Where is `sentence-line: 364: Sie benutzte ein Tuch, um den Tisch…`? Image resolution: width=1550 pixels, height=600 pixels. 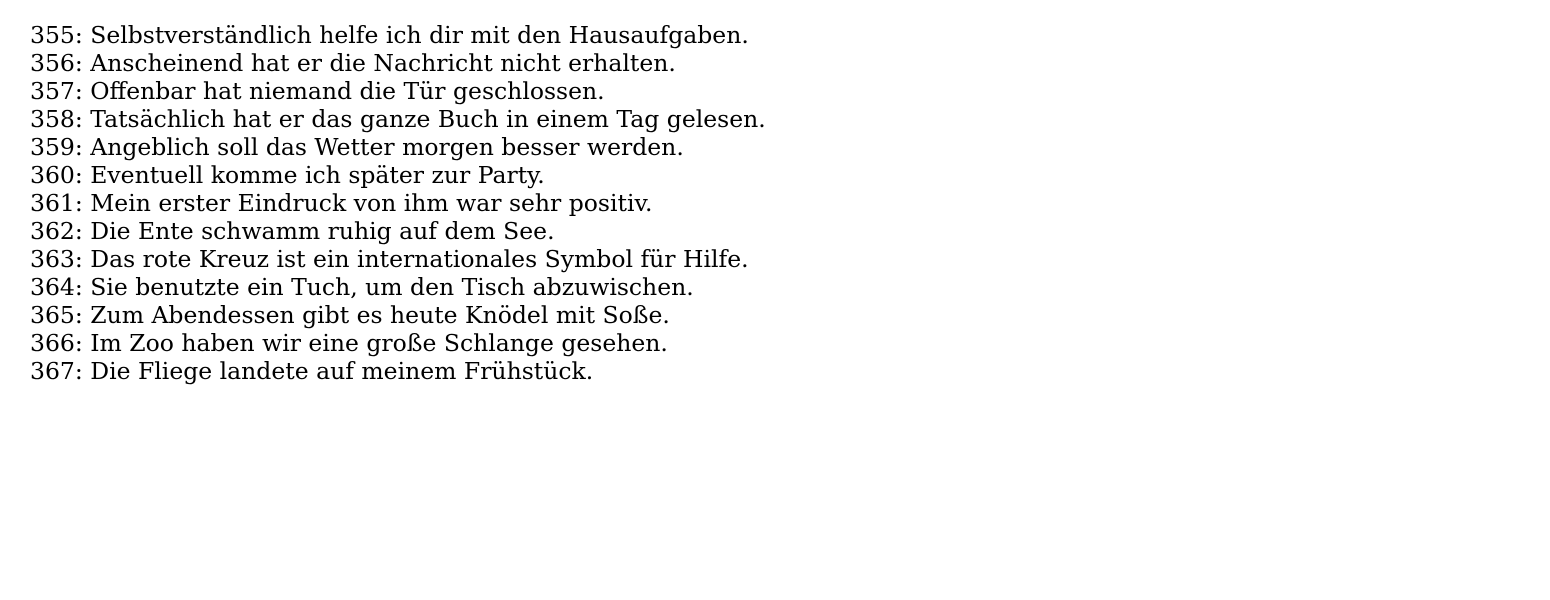 sentence-line: 364: Sie benutzte ein Tuch, um den Tisch… is located at coordinates (362, 287).